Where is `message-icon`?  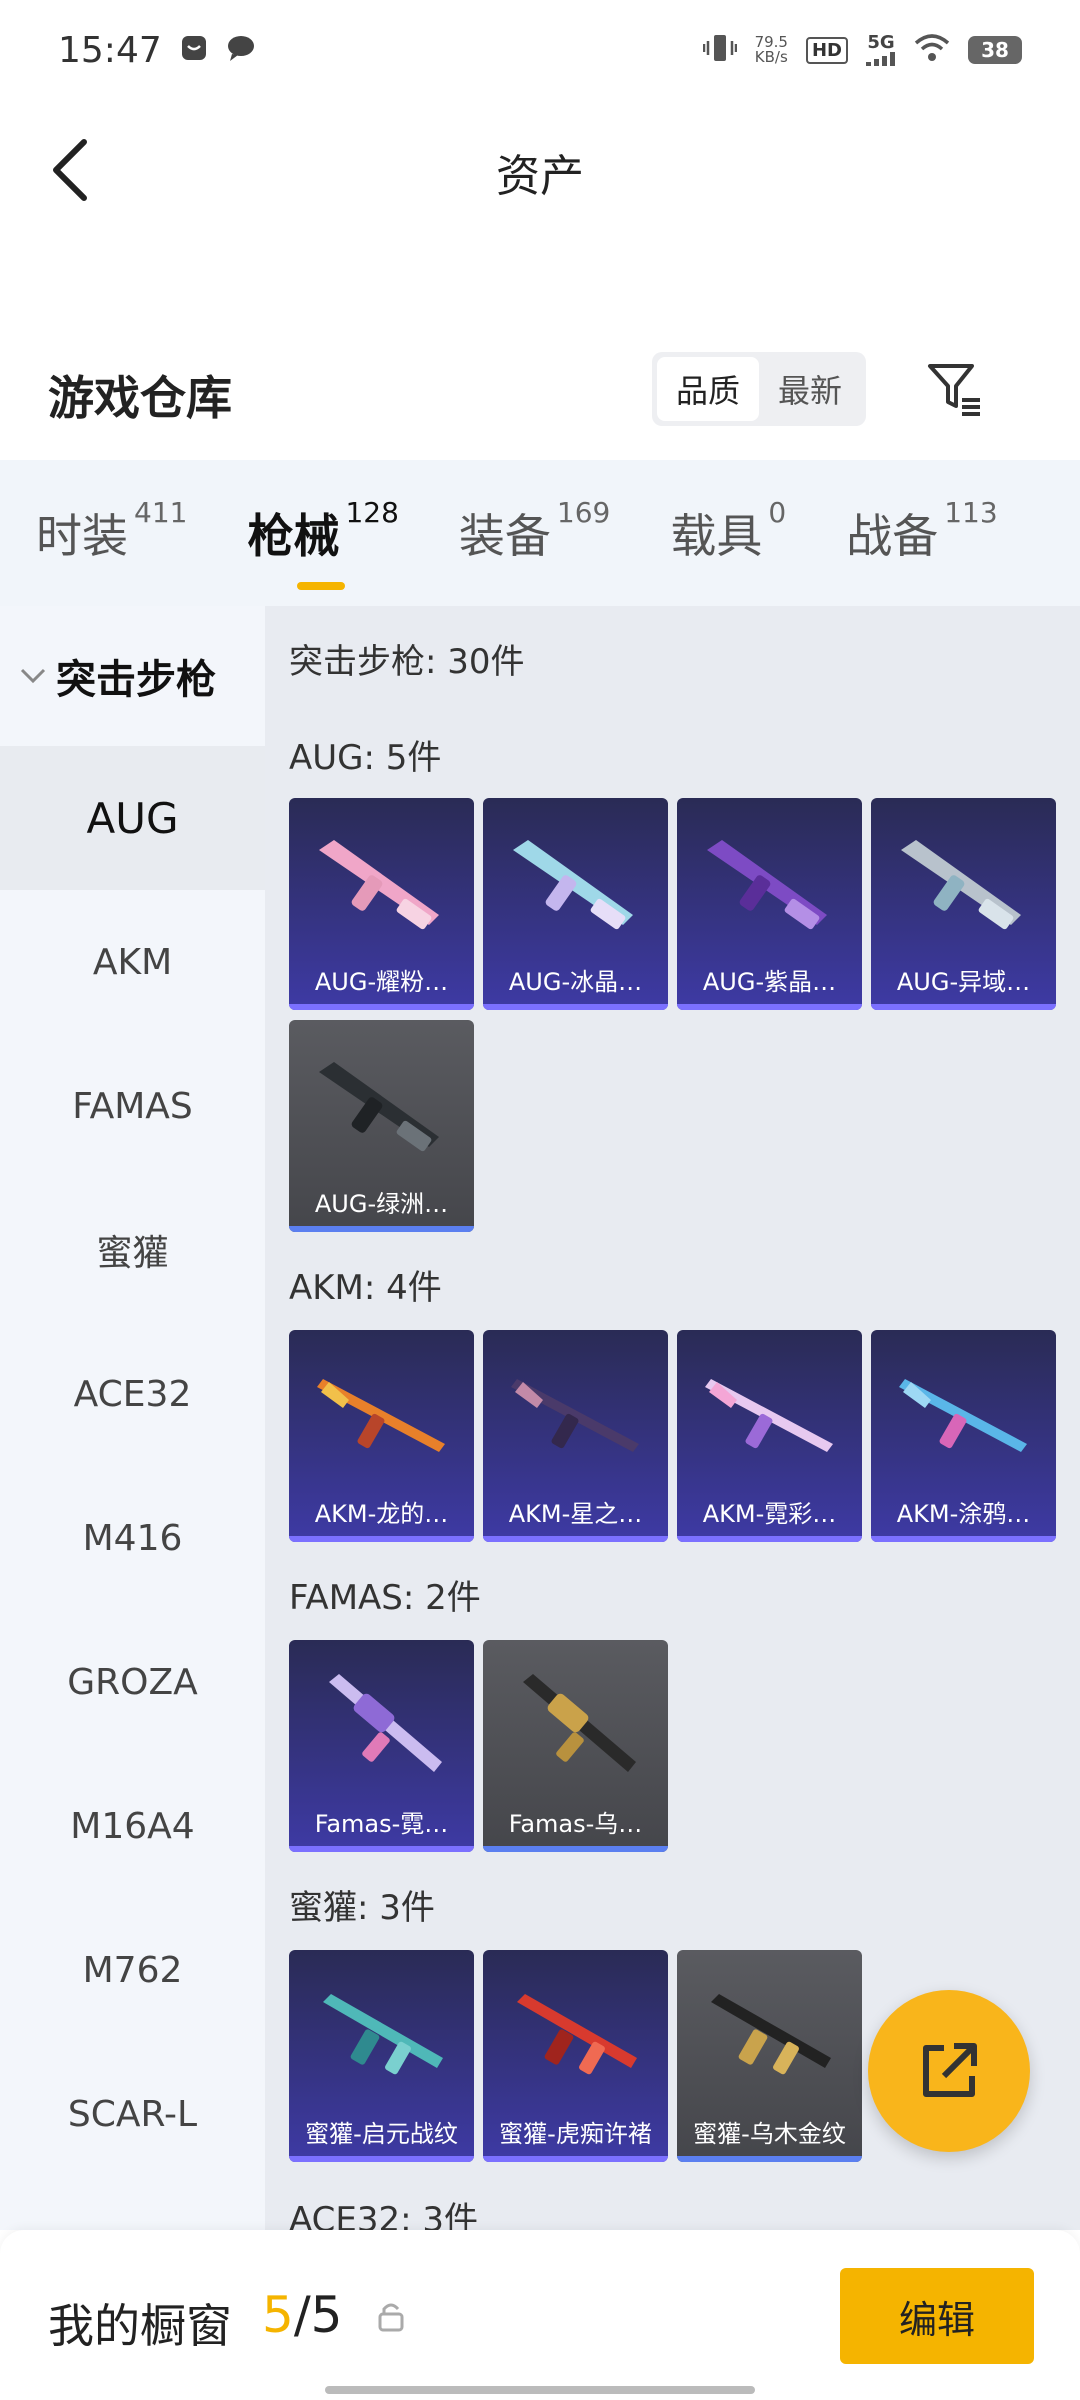
message-icon is located at coordinates (241, 50).